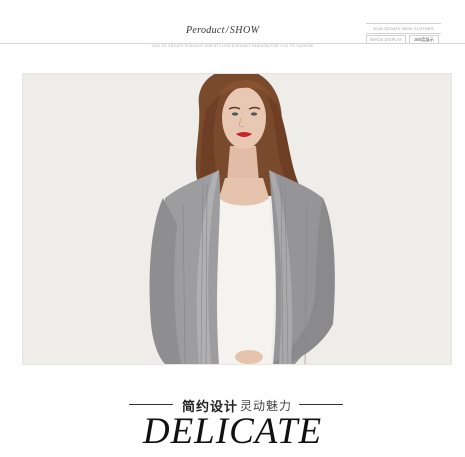  Describe the element at coordinates (205, 30) in the screenshot. I see `brand-word: Peroduct` at that location.